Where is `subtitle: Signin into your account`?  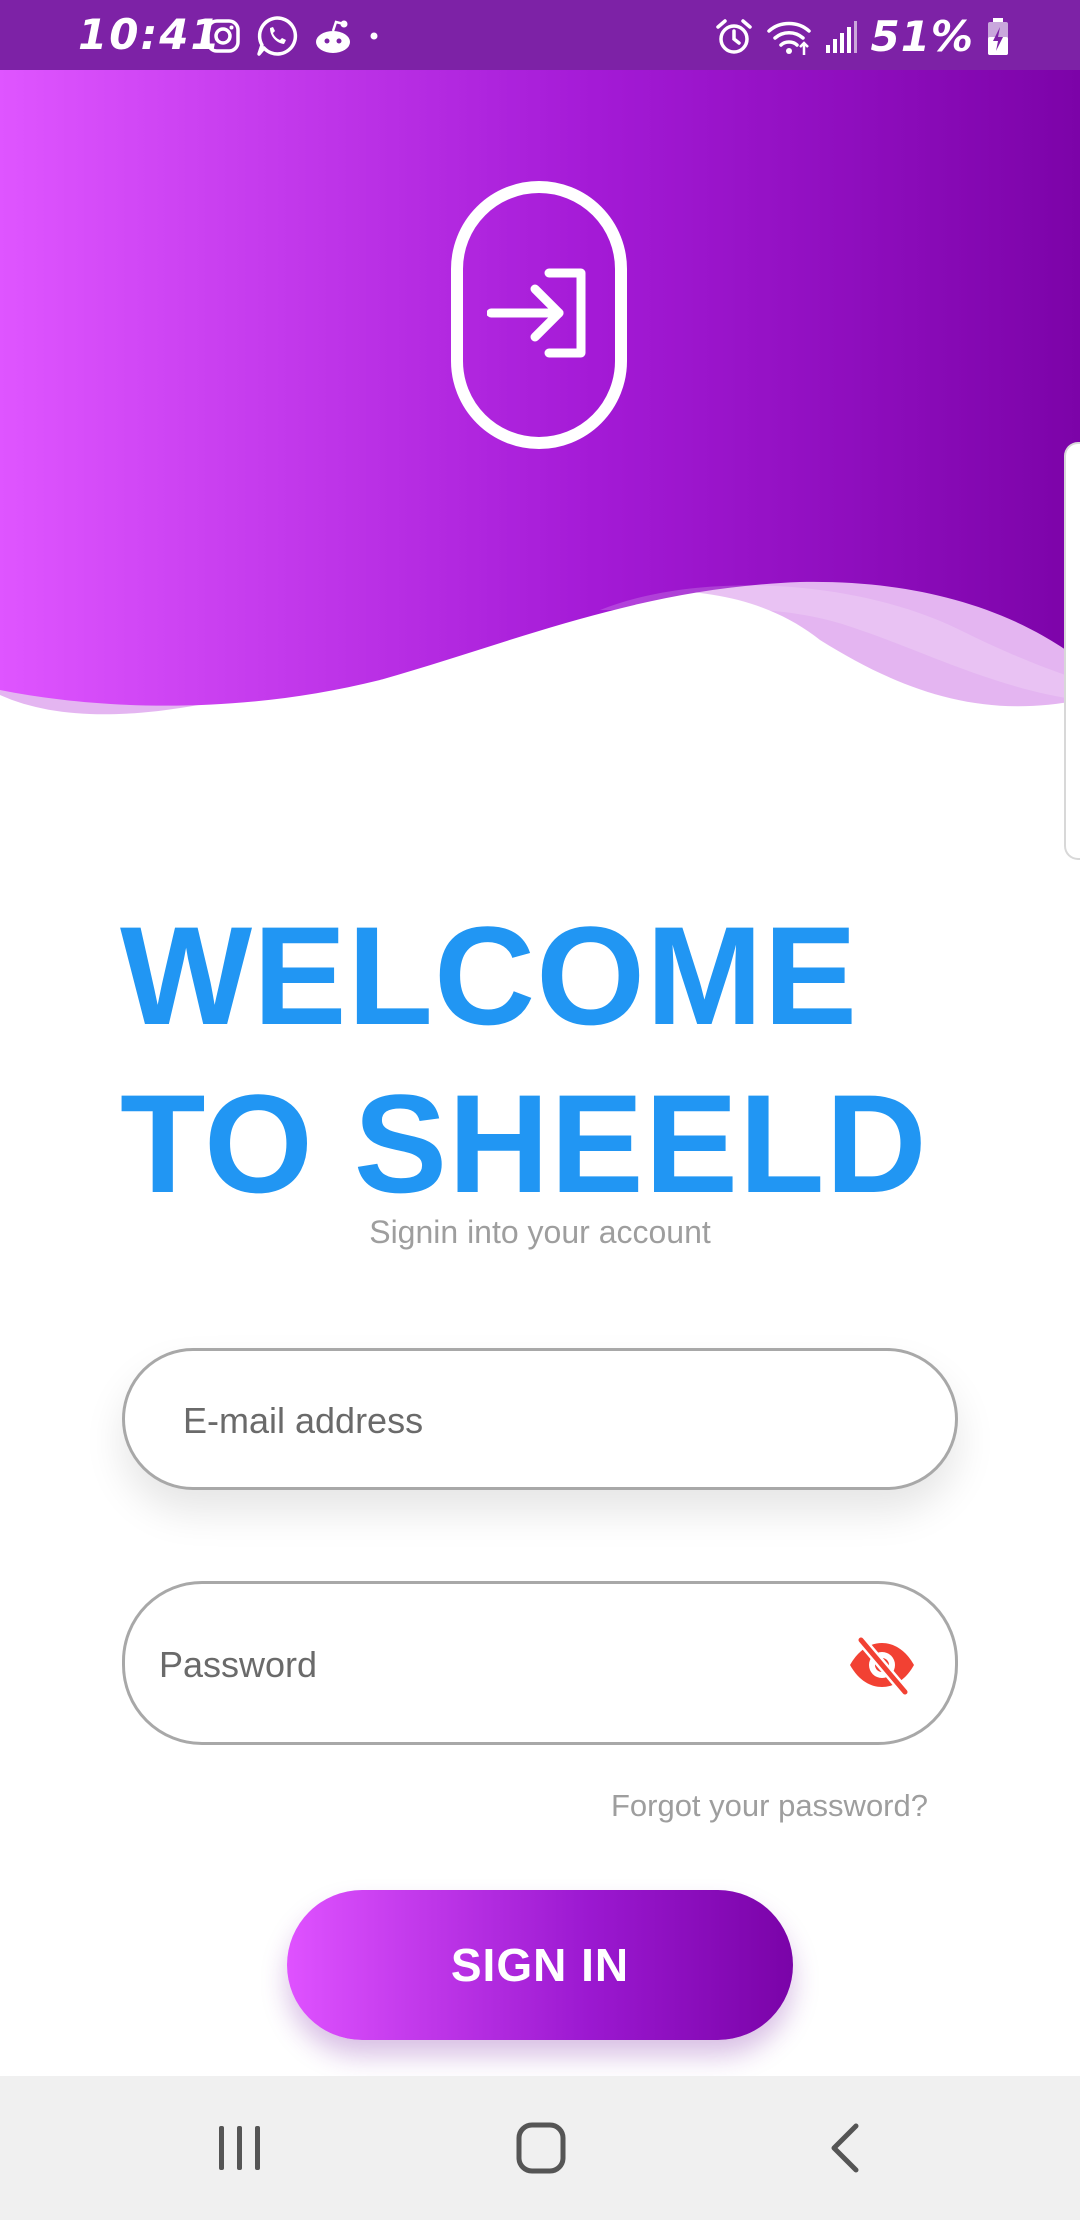
subtitle: Signin into your account is located at coordinates (540, 1232).